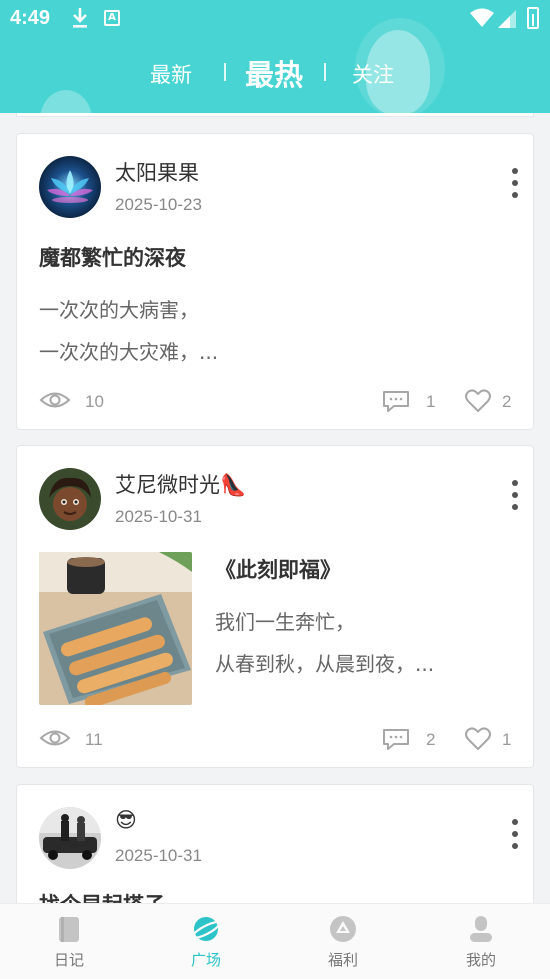 Image resolution: width=550 pixels, height=979 pixels. Describe the element at coordinates (157, 172) in the screenshot. I see `author-name: 太阳果果` at that location.